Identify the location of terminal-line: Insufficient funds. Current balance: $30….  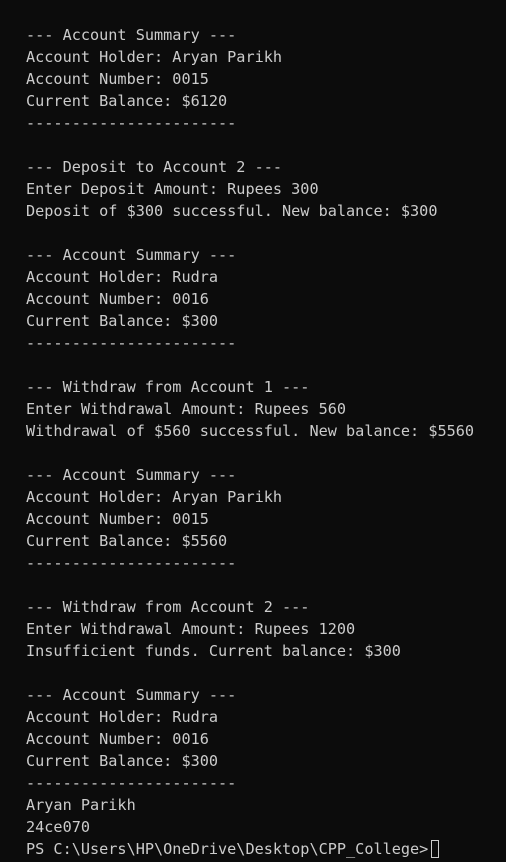
(213, 651).